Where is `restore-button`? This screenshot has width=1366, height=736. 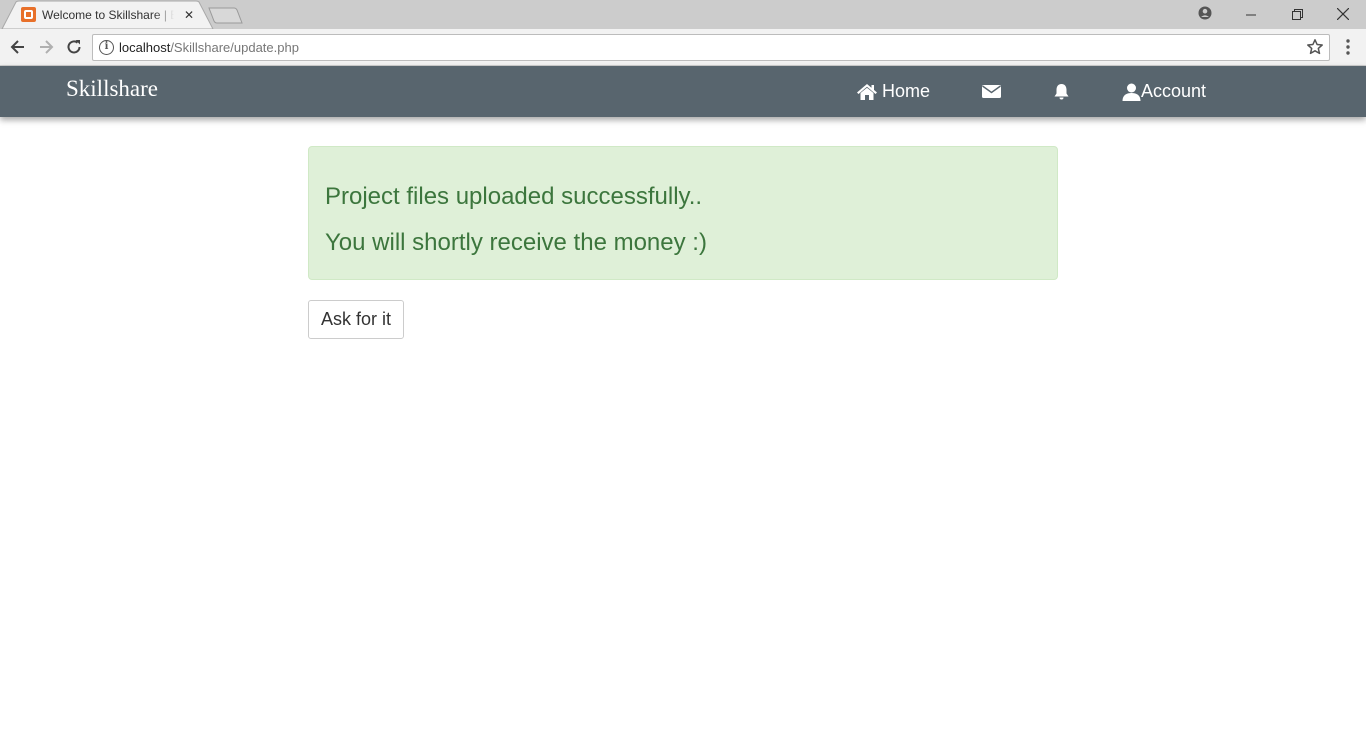
restore-button is located at coordinates (1297, 14).